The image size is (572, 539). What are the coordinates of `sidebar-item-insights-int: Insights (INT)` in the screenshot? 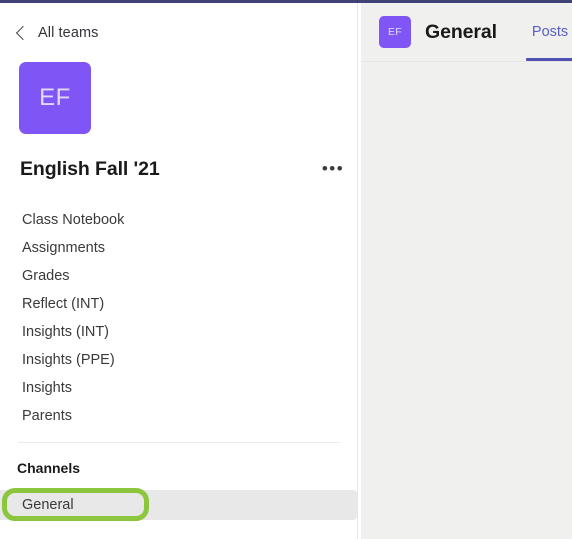 It's located at (178, 332).